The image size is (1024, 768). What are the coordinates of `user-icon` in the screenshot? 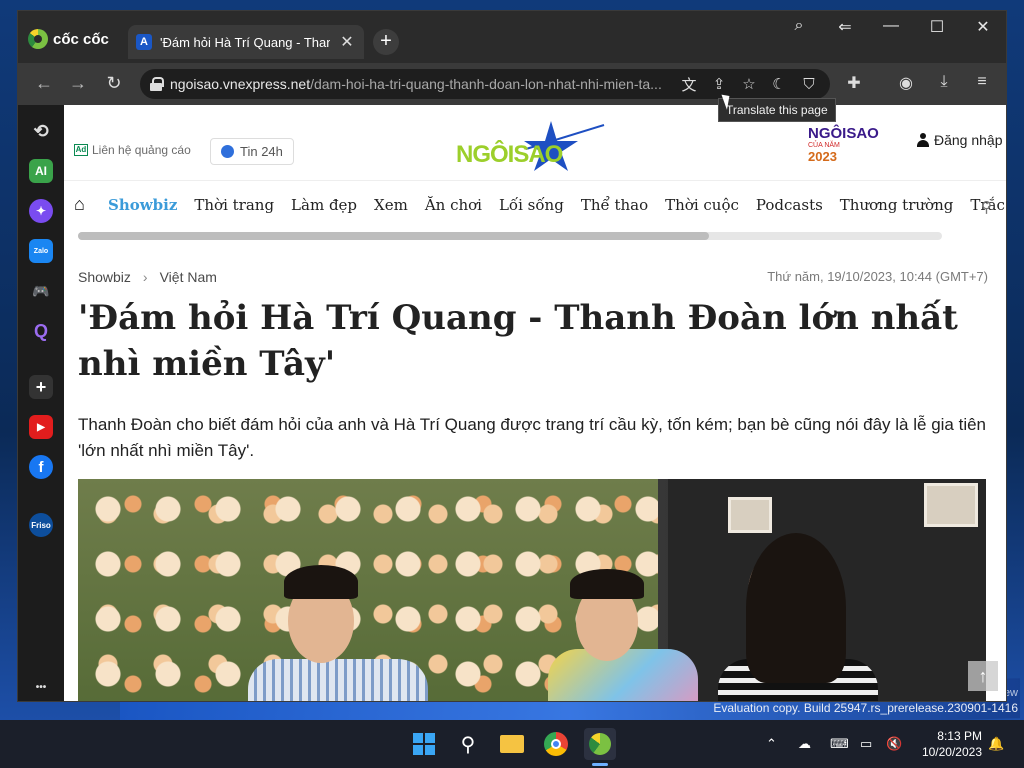 It's located at (923, 140).